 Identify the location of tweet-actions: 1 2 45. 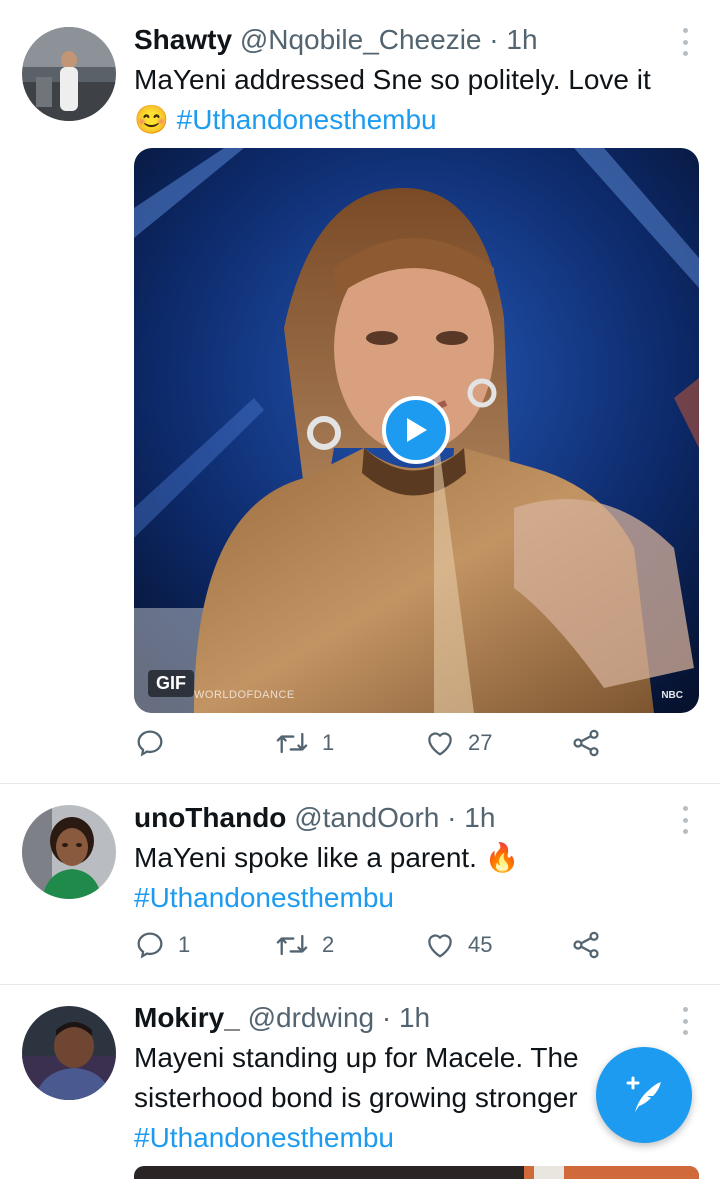
(374, 949).